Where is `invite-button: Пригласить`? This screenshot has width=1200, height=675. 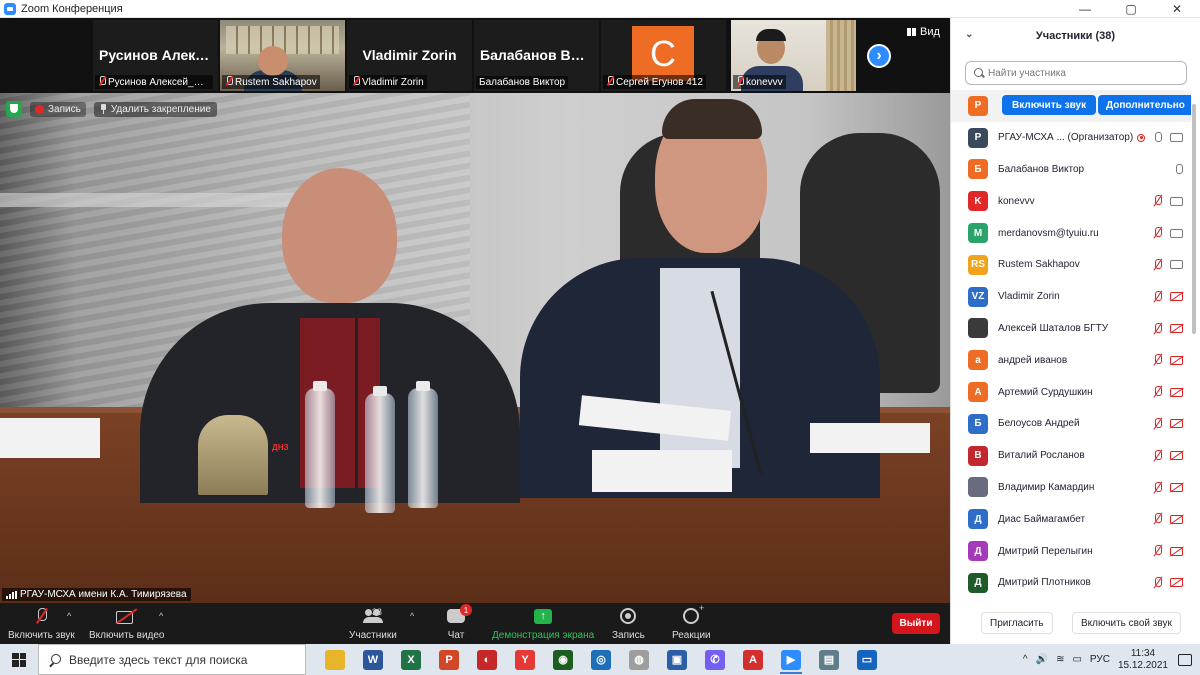
invite-button: Пригласить is located at coordinates (1017, 623).